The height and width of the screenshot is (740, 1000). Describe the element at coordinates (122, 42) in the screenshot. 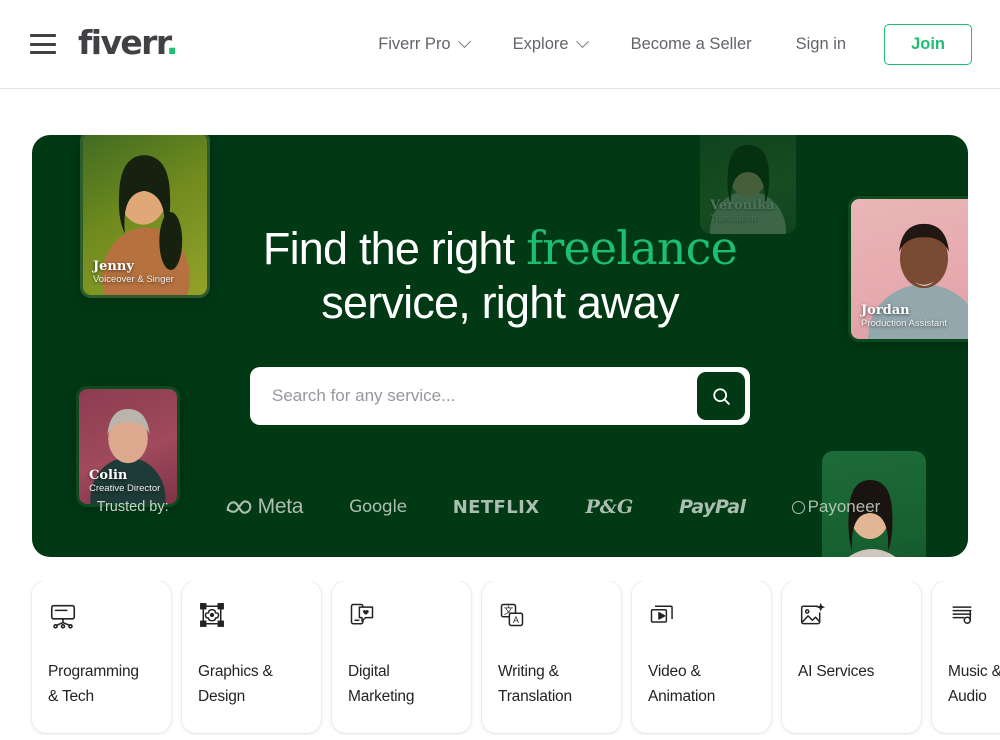

I see `logo-text: fiverr` at that location.